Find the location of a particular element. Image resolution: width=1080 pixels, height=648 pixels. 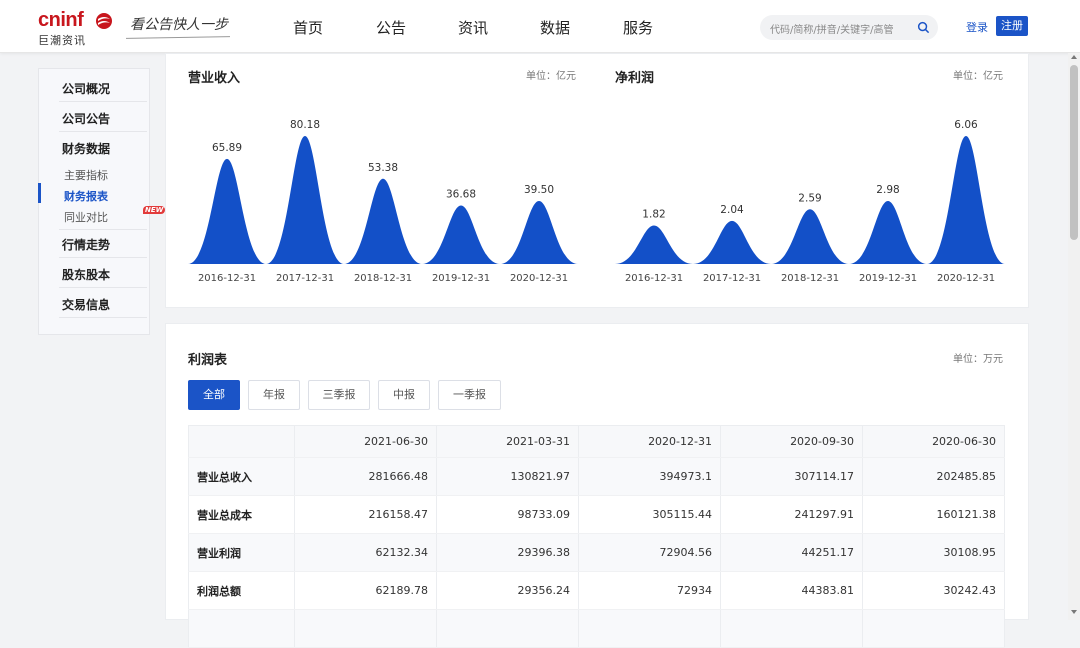

table-cell: 281666.48 is located at coordinates (365, 476).